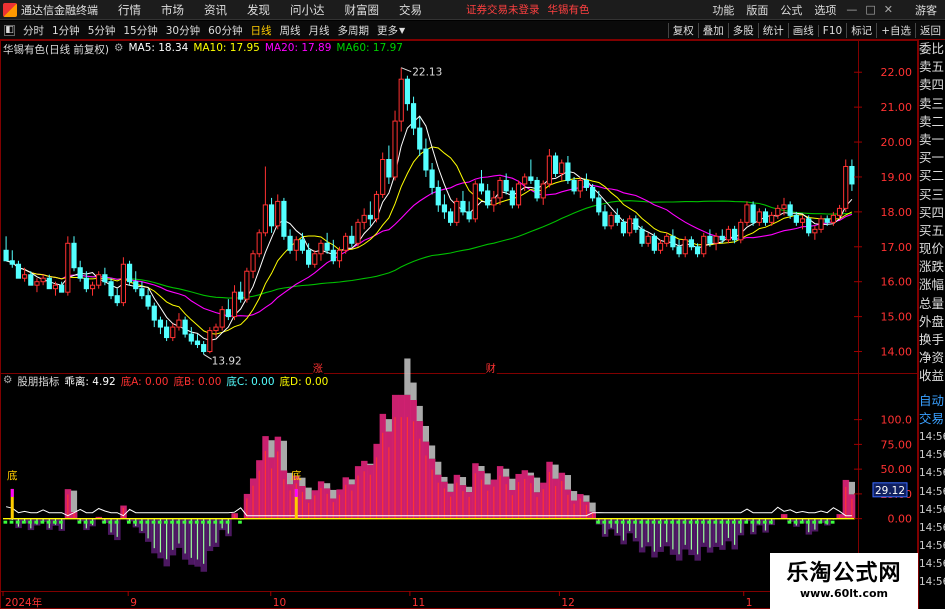  I want to click on menu-options: 选项, so click(825, 10).